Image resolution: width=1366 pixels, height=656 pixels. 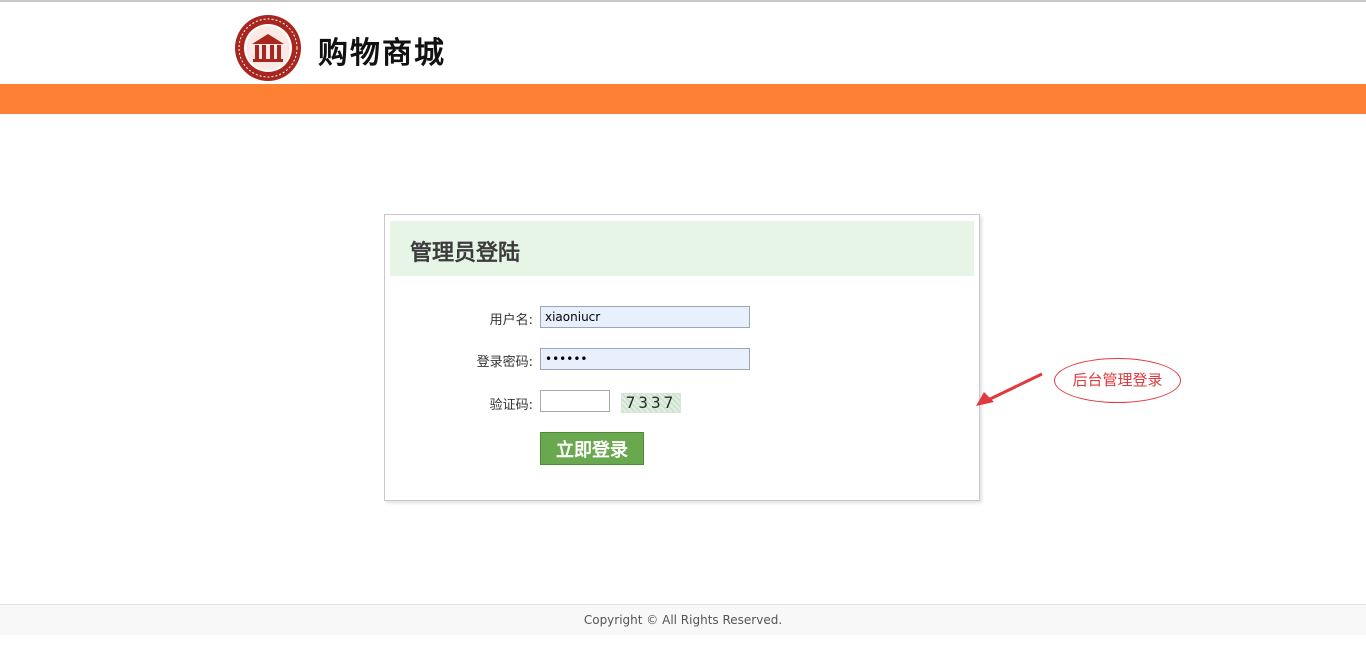 What do you see at coordinates (382, 53) in the screenshot?
I see `site-title: 购物商城` at bounding box center [382, 53].